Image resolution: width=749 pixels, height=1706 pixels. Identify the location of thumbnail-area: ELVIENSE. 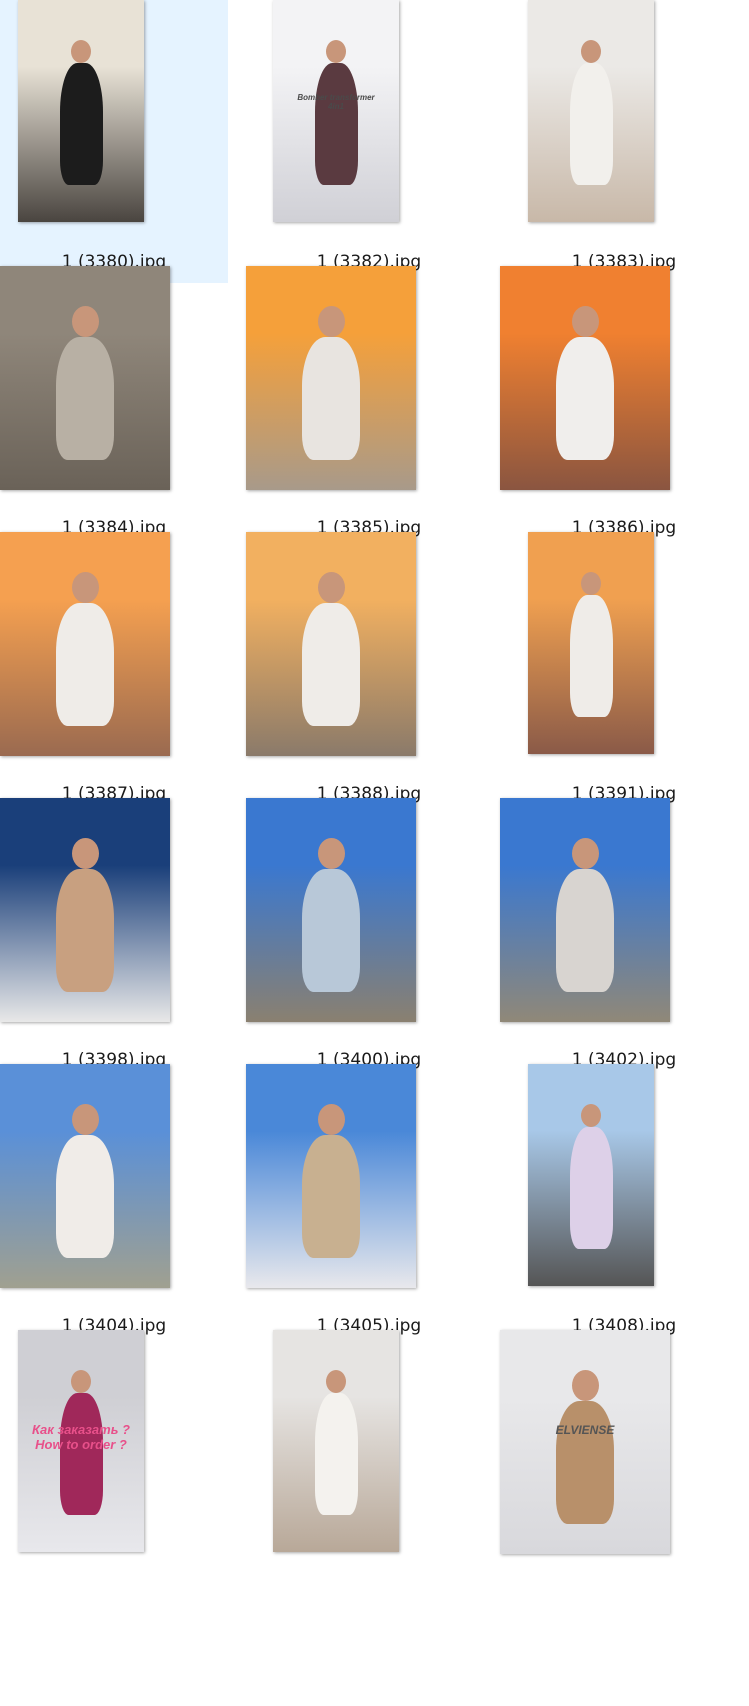
(619, 1454).